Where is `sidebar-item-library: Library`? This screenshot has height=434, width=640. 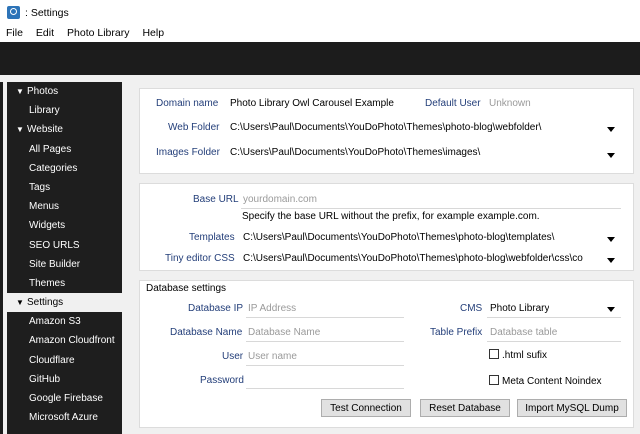
sidebar-item-library: Library is located at coordinates (64, 110).